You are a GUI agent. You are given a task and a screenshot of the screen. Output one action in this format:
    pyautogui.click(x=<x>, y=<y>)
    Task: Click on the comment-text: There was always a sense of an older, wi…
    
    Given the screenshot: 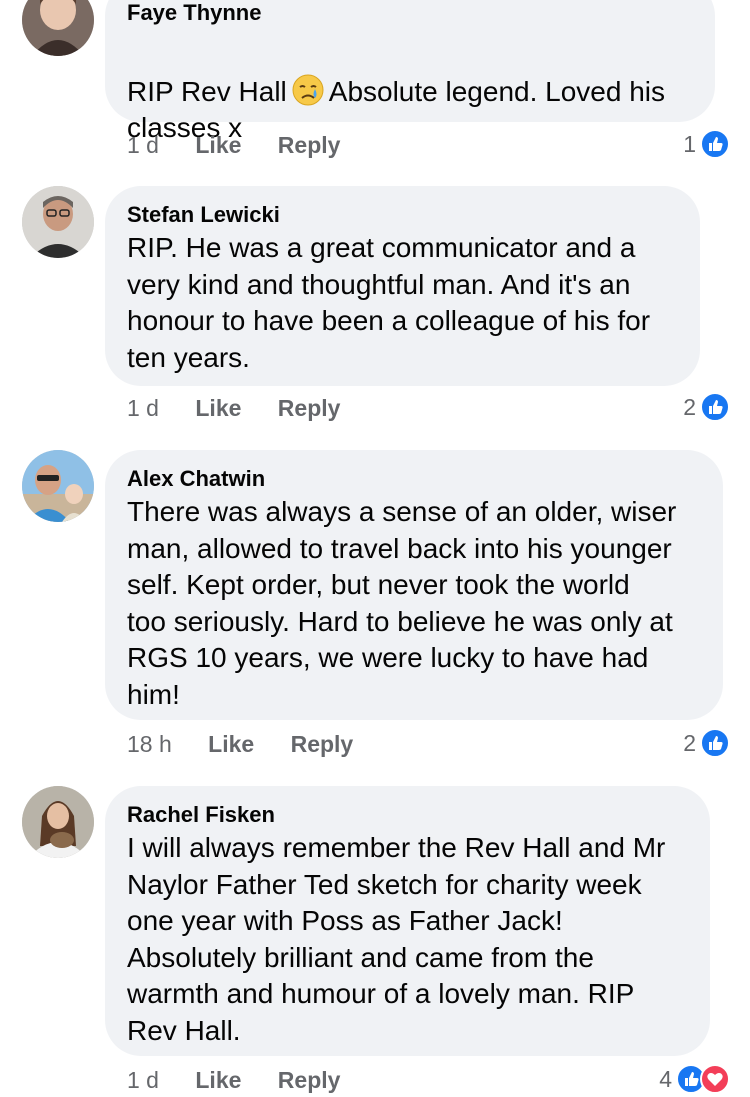 What is the action you would take?
    pyautogui.click(x=402, y=603)
    